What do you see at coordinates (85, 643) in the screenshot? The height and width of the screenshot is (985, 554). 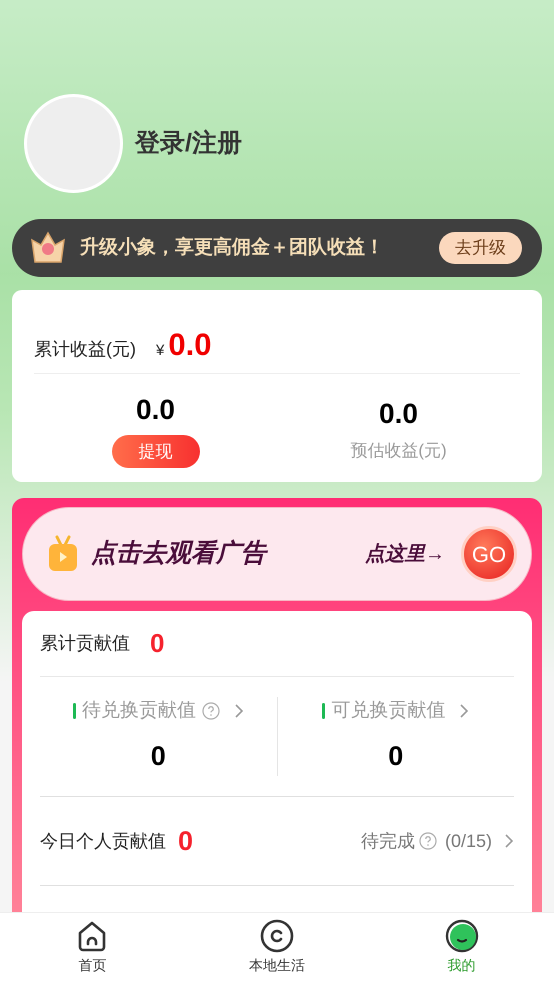 I see `total-contribution-label: 累计贡献值` at bounding box center [85, 643].